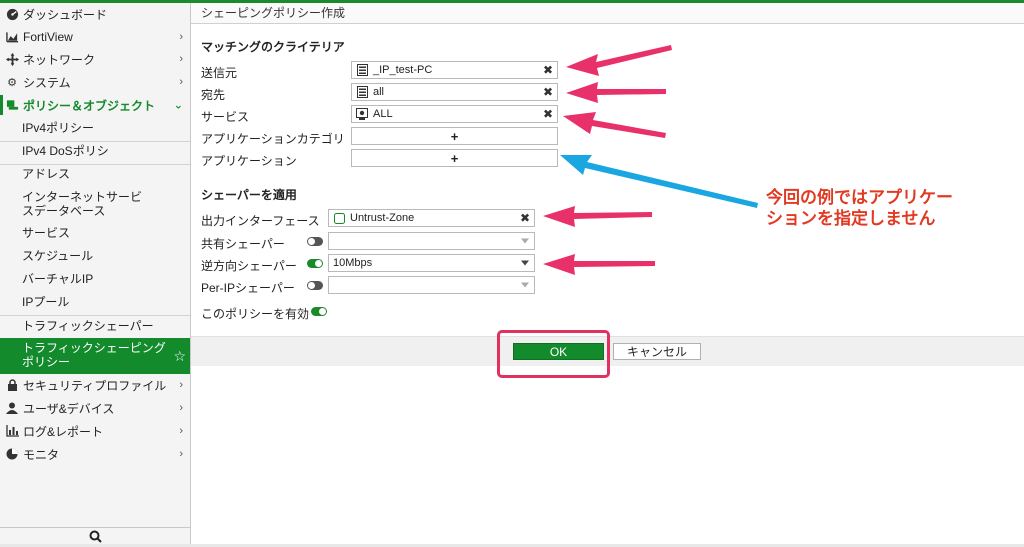 Image resolution: width=1024 pixels, height=547 pixels. I want to click on per-ip-shaper-select, so click(431, 285).